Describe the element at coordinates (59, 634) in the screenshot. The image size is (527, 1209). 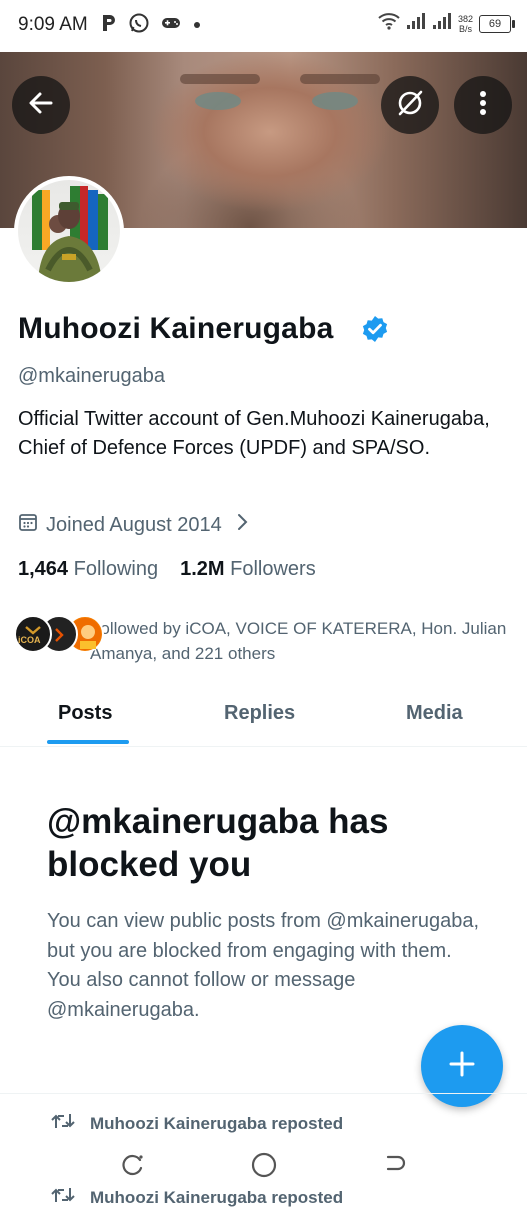
I see `followed-by-avatars: iCOA` at that location.